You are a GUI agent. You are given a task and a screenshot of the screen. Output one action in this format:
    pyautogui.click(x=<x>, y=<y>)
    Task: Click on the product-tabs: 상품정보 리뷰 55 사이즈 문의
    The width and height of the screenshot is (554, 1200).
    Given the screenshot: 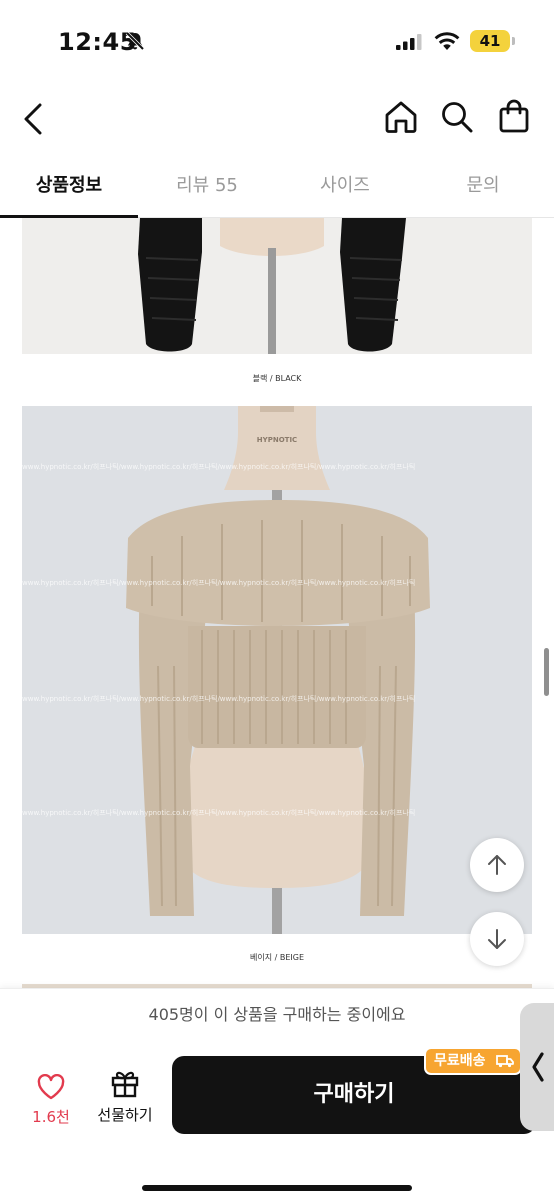 What is the action you would take?
    pyautogui.click(x=277, y=188)
    